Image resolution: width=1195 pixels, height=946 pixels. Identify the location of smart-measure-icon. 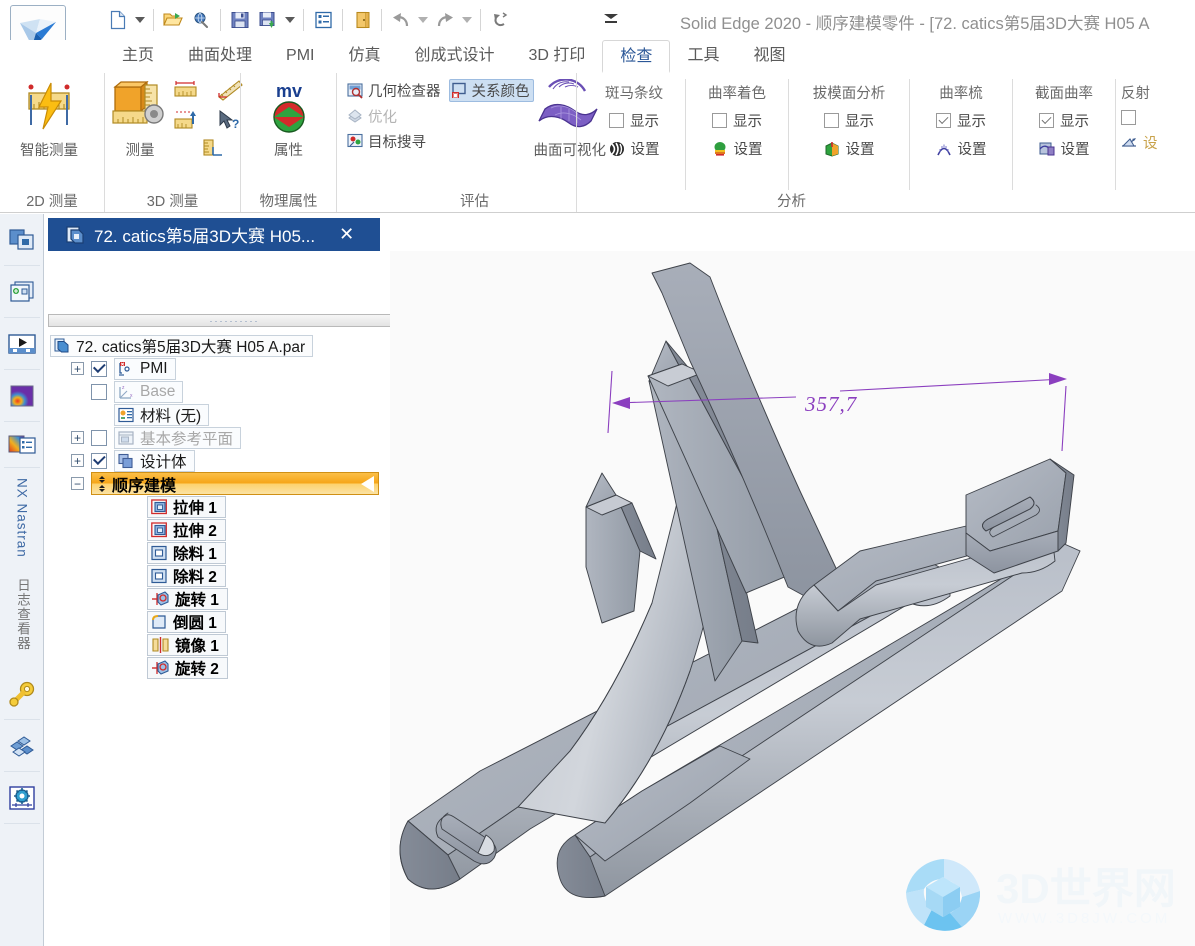
(49, 106).